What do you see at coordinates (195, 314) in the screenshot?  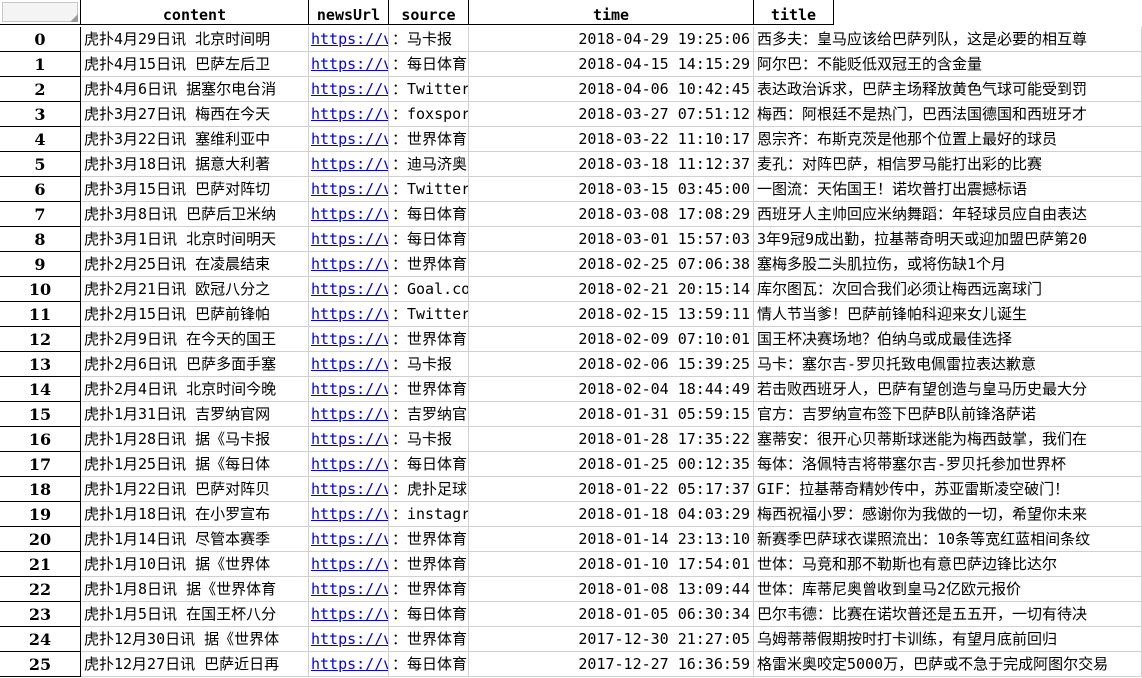 I see `cell-content: 虎扑2月15日讯 巴萨前锋帕` at bounding box center [195, 314].